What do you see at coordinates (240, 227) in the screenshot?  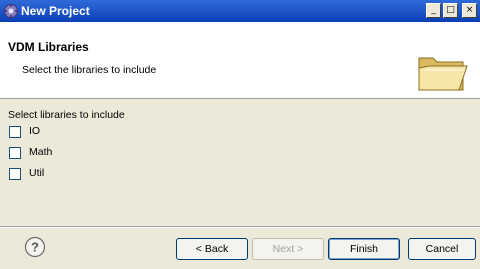 I see `button-bar-divider` at bounding box center [240, 227].